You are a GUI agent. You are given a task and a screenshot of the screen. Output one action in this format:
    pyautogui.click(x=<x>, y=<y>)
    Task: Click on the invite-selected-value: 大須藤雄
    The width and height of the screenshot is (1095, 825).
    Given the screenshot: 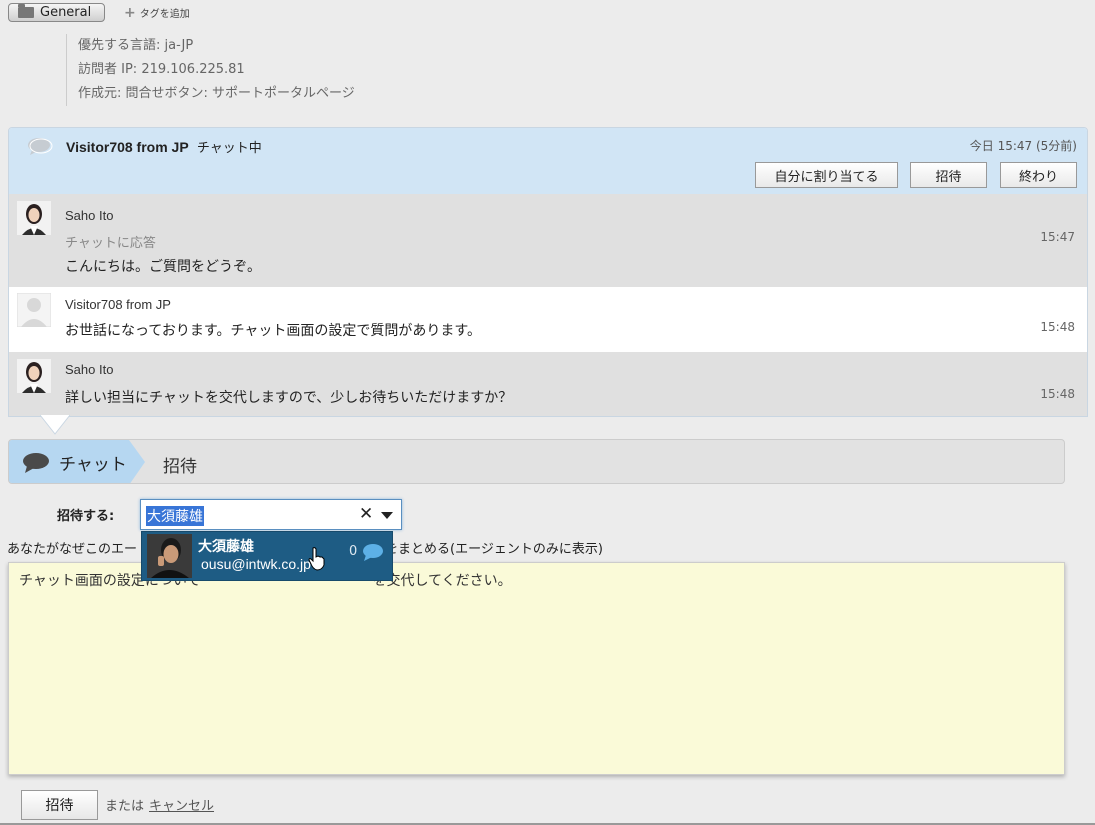 What is the action you would take?
    pyautogui.click(x=175, y=516)
    